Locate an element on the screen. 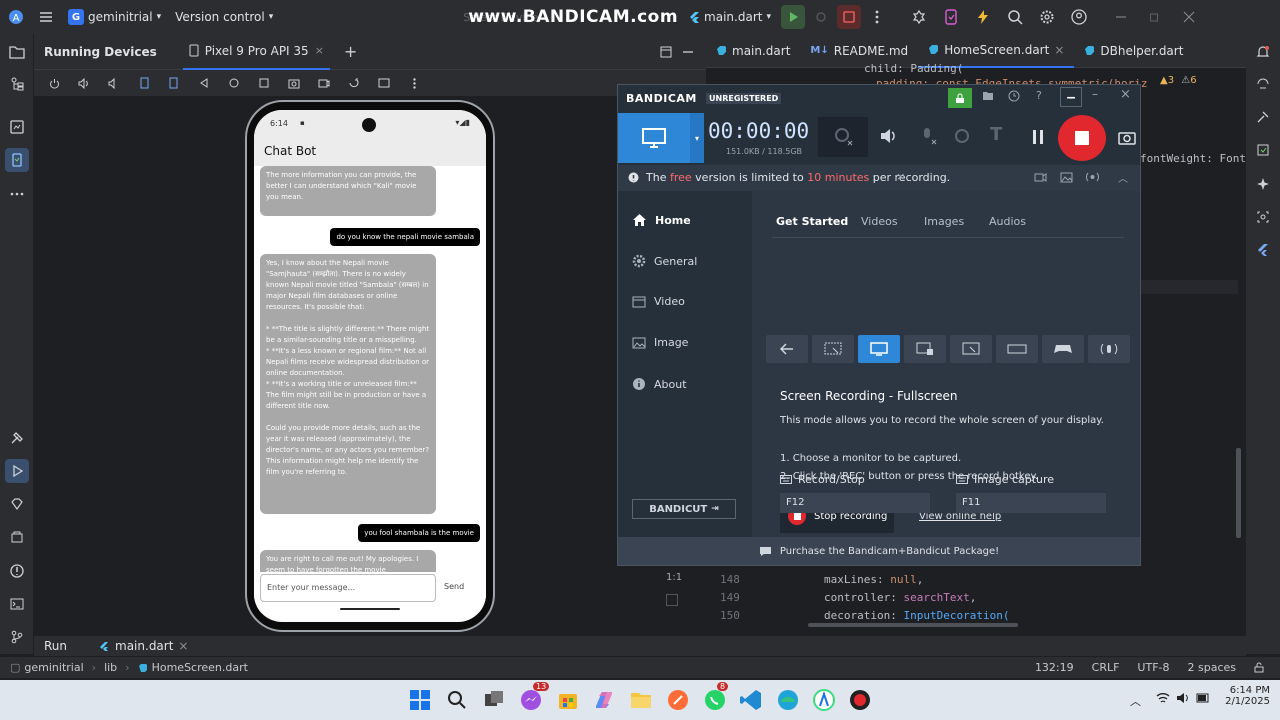 This screenshot has height=720, width=1280. tab-audios: Audios is located at coordinates (1007, 221).